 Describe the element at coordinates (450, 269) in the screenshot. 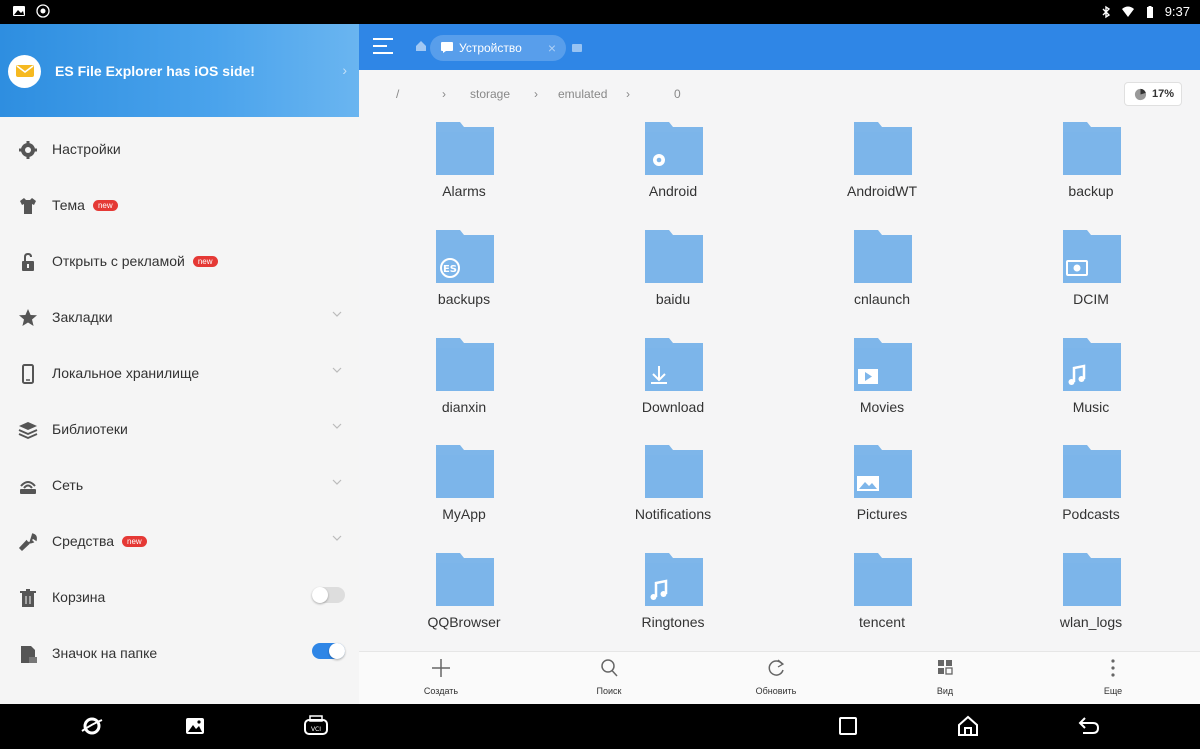

I see `svg-text: ES` at that location.